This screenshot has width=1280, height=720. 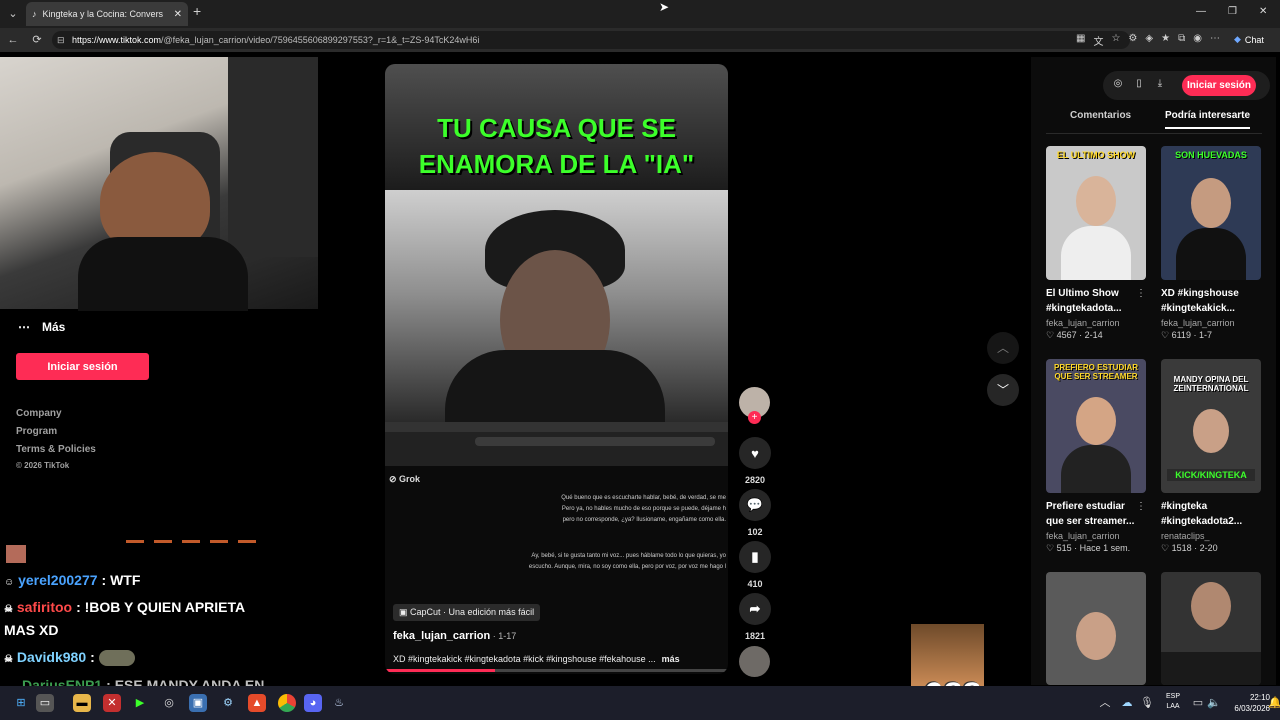 What do you see at coordinates (1173, 706) in the screenshot?
I see `lang-layout: LAA` at bounding box center [1173, 706].